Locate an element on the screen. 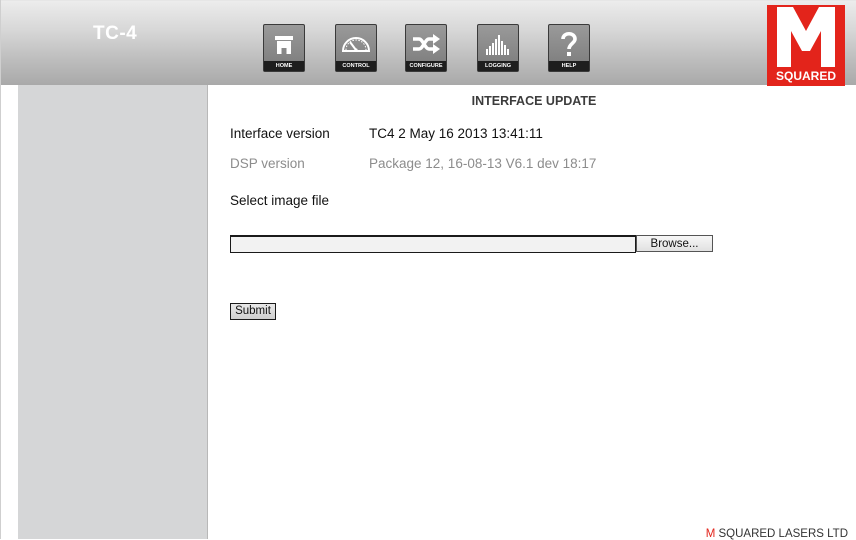  nav-control-button: CONTROL is located at coordinates (356, 48).